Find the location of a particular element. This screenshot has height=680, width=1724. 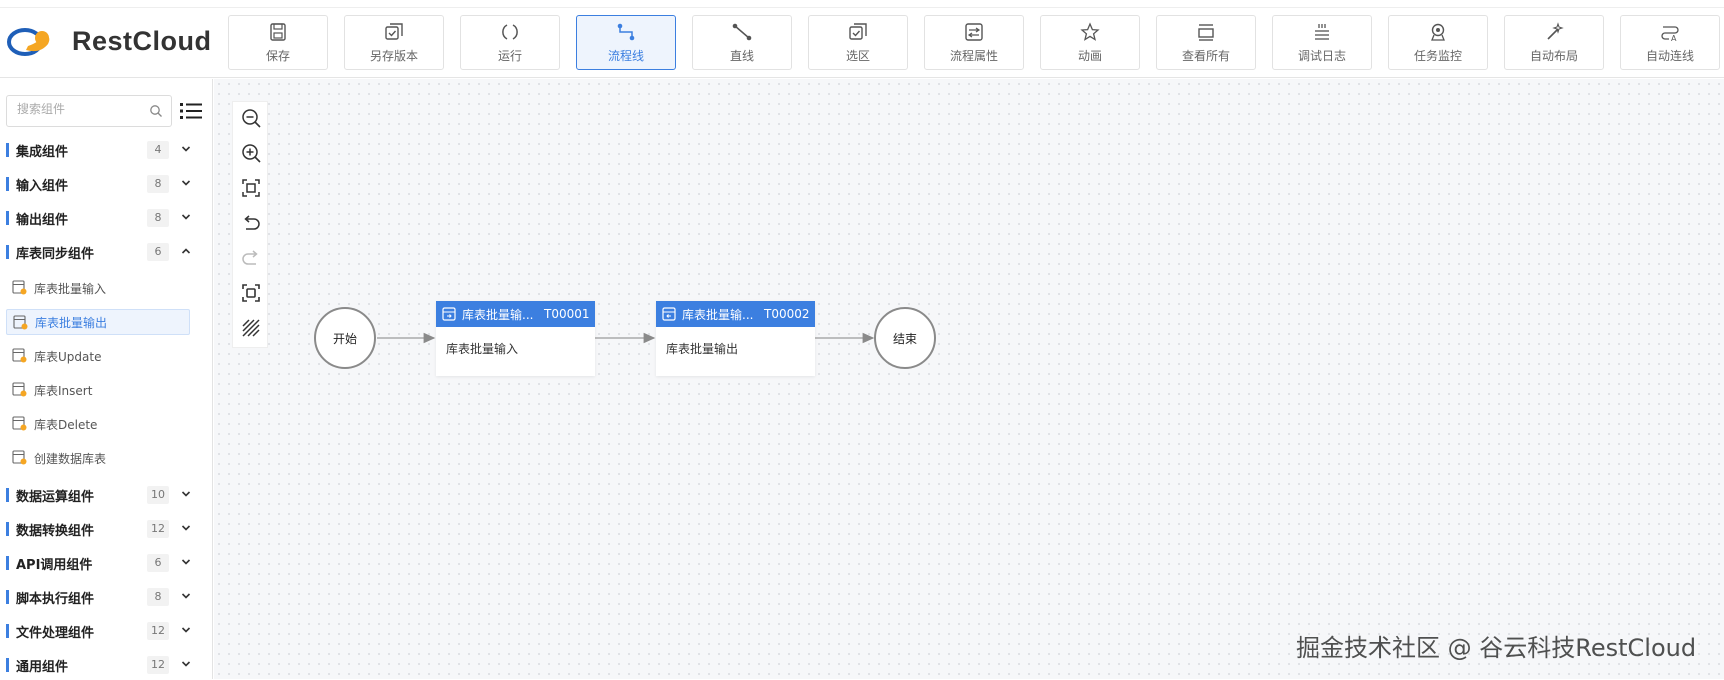

toolbar-button-label: 保存 is located at coordinates (277, 56).